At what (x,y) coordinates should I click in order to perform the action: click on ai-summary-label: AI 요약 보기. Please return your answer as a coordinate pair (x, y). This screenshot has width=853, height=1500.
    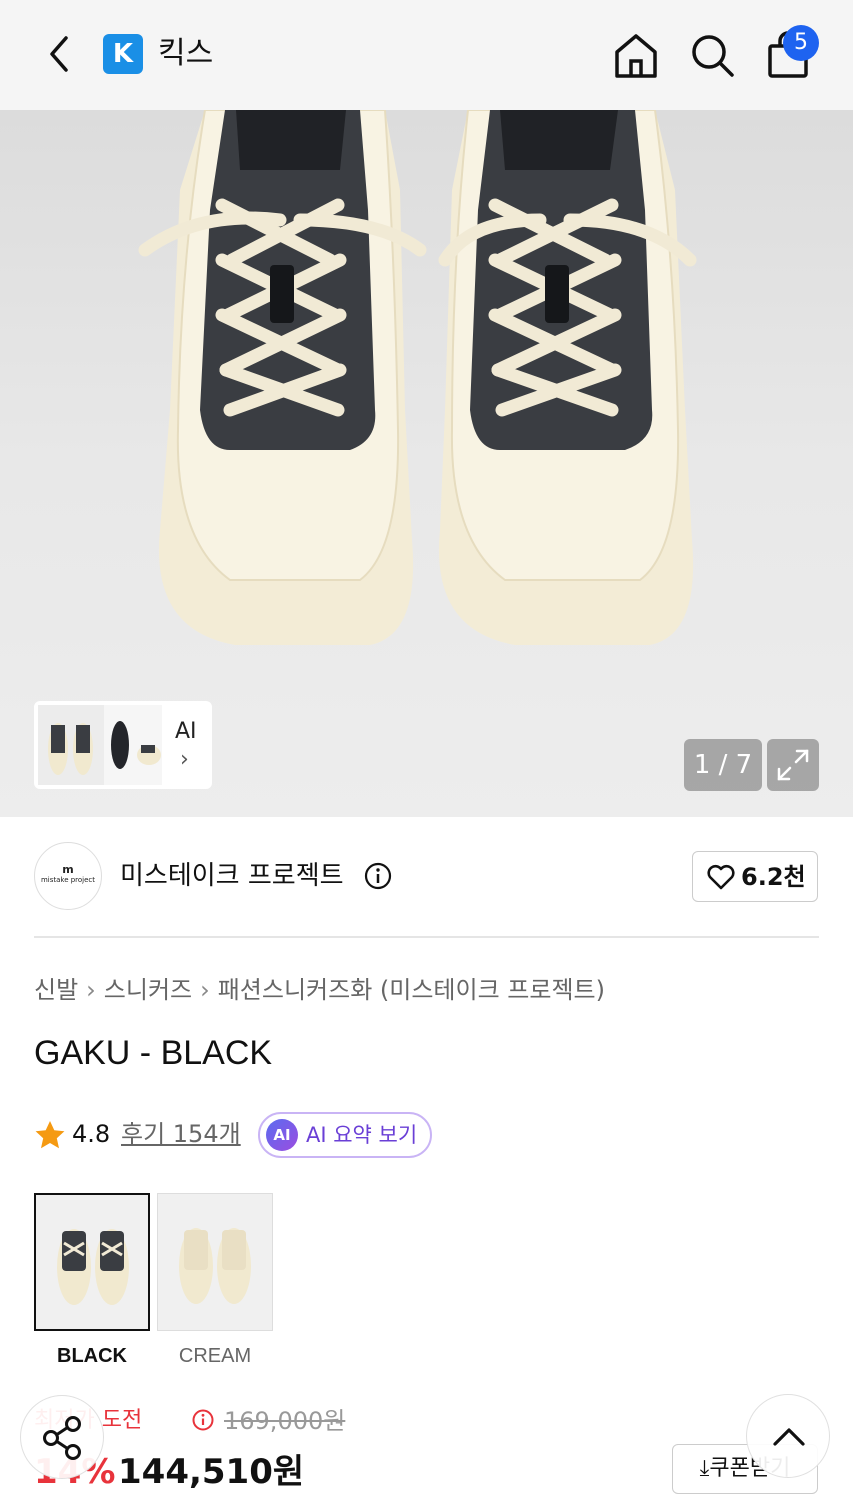
    Looking at the image, I should click on (362, 1135).